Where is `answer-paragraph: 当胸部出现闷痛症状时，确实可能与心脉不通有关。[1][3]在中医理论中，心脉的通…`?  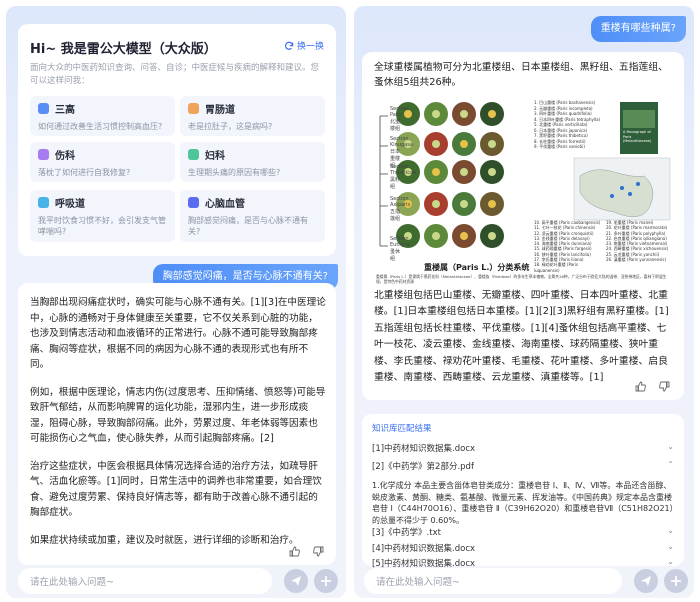 answer-paragraph: 当胸部出现闷痛症状时，确实可能与心脉不通有关。[1][3]在中医理论中，心脉的通… is located at coordinates (178, 333).